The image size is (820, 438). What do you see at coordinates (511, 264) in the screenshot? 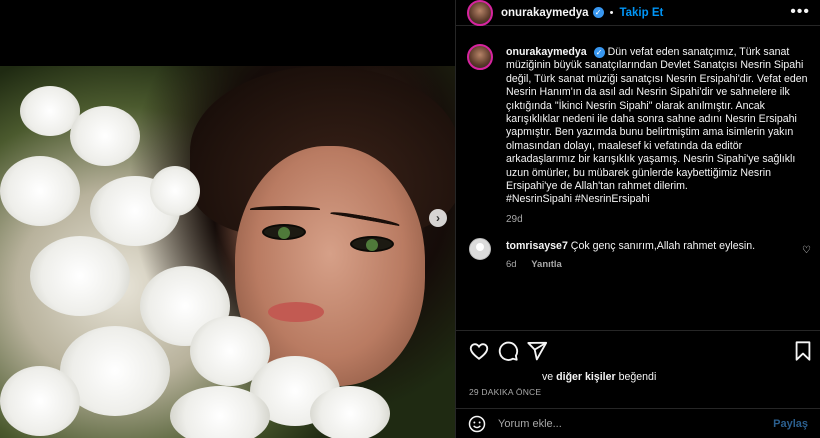
I see `comment-timestamp: 6d` at bounding box center [511, 264].